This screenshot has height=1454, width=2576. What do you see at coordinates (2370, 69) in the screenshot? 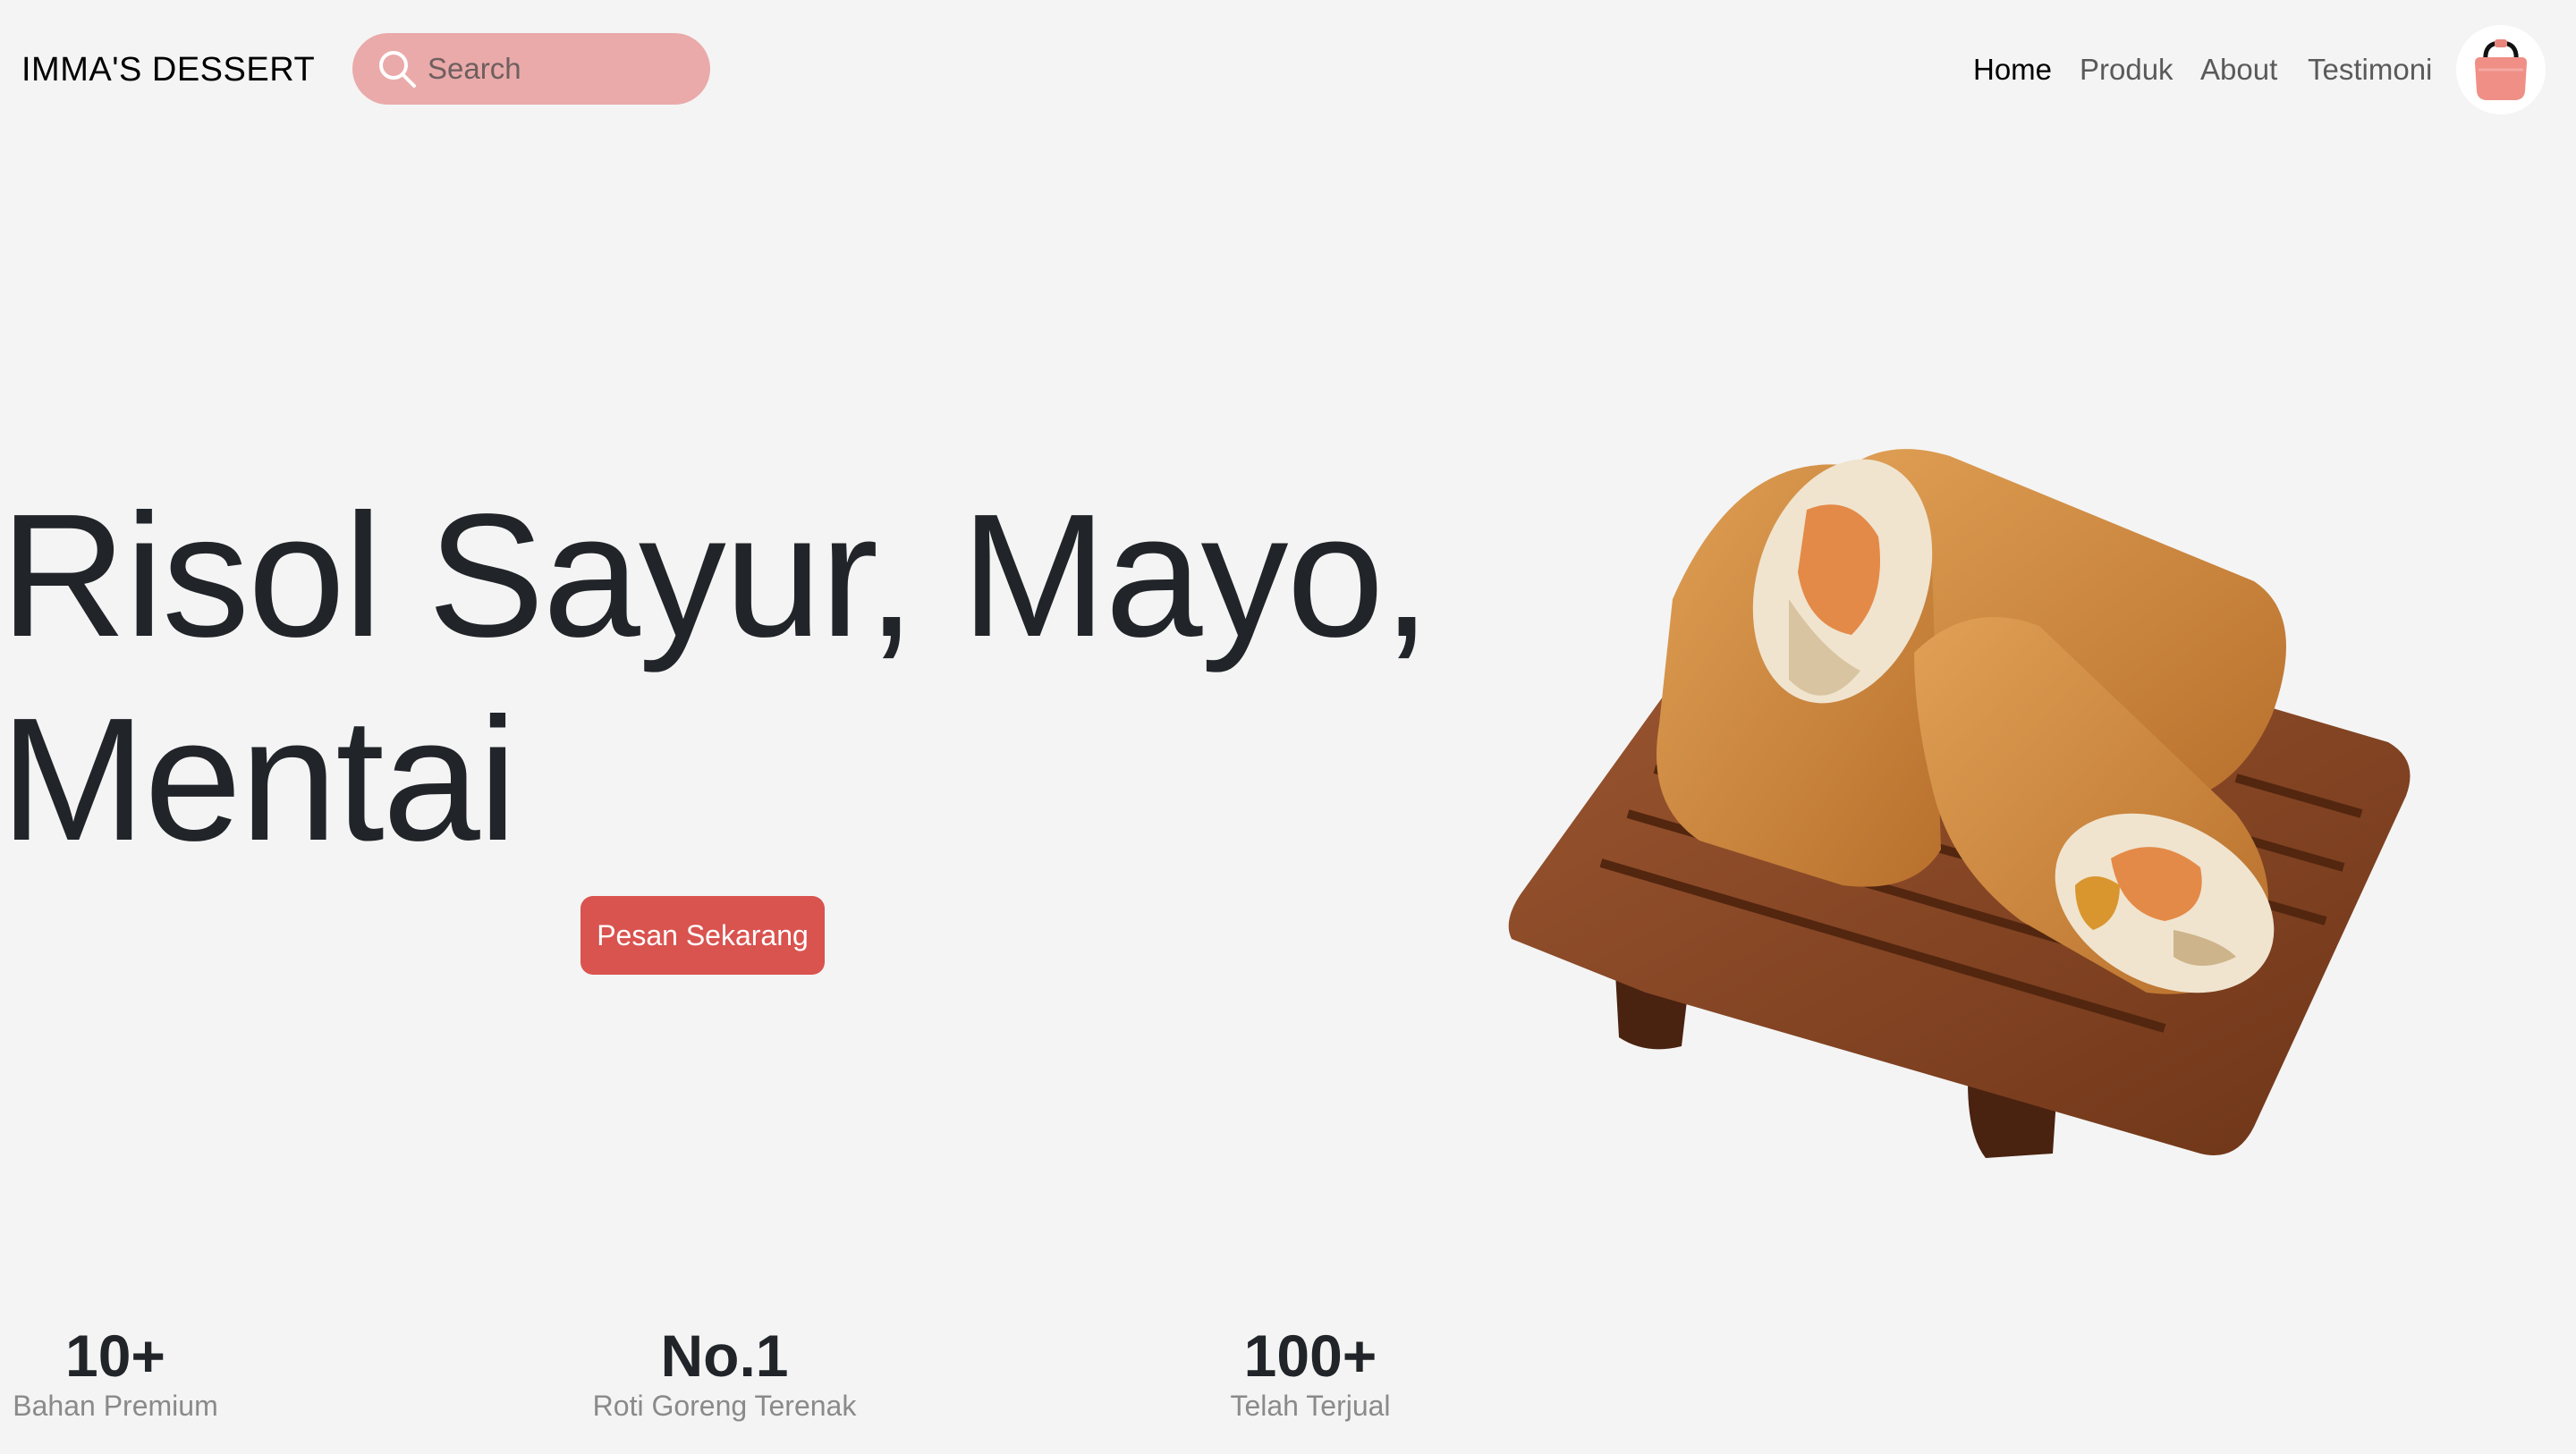
I see `nav-link-testimoni: Testimoni` at bounding box center [2370, 69].